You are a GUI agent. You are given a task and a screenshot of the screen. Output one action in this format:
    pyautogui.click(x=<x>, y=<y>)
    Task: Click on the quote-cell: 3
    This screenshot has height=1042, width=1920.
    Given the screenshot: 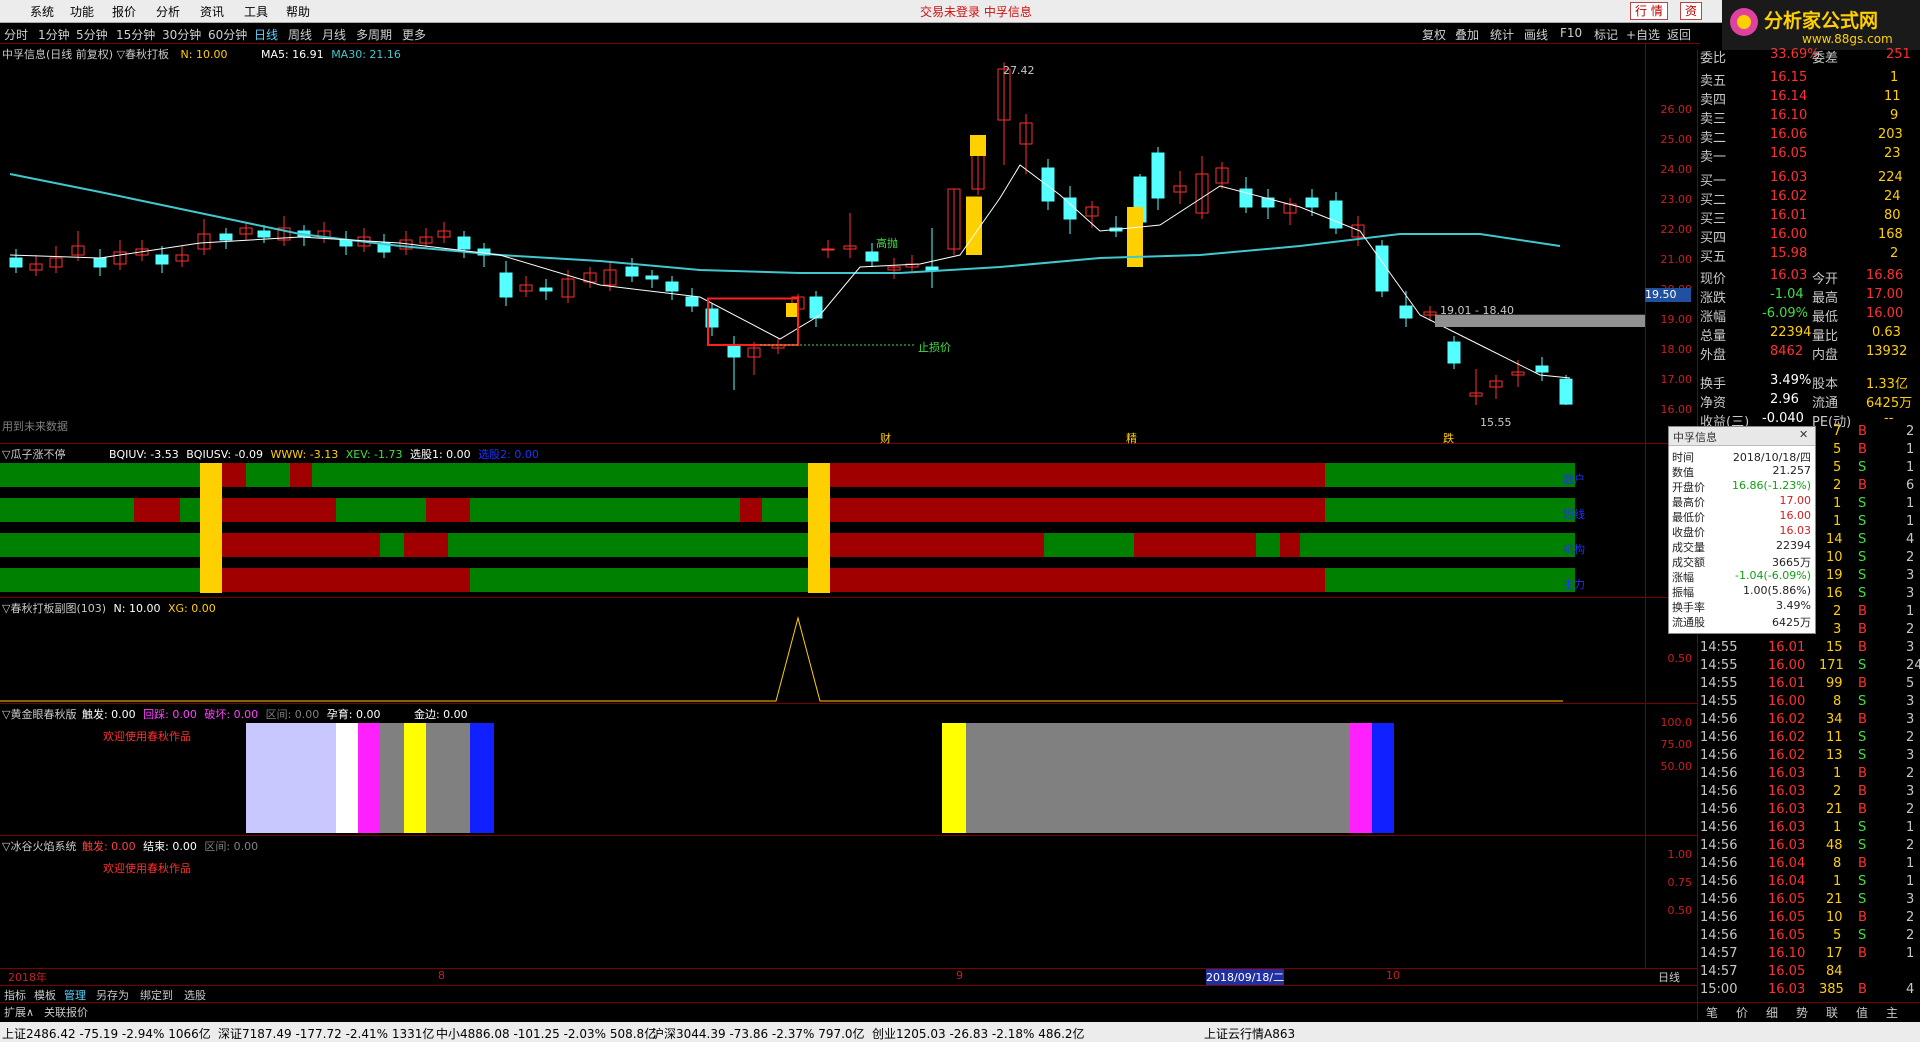 What is the action you would take?
    pyautogui.click(x=1910, y=575)
    